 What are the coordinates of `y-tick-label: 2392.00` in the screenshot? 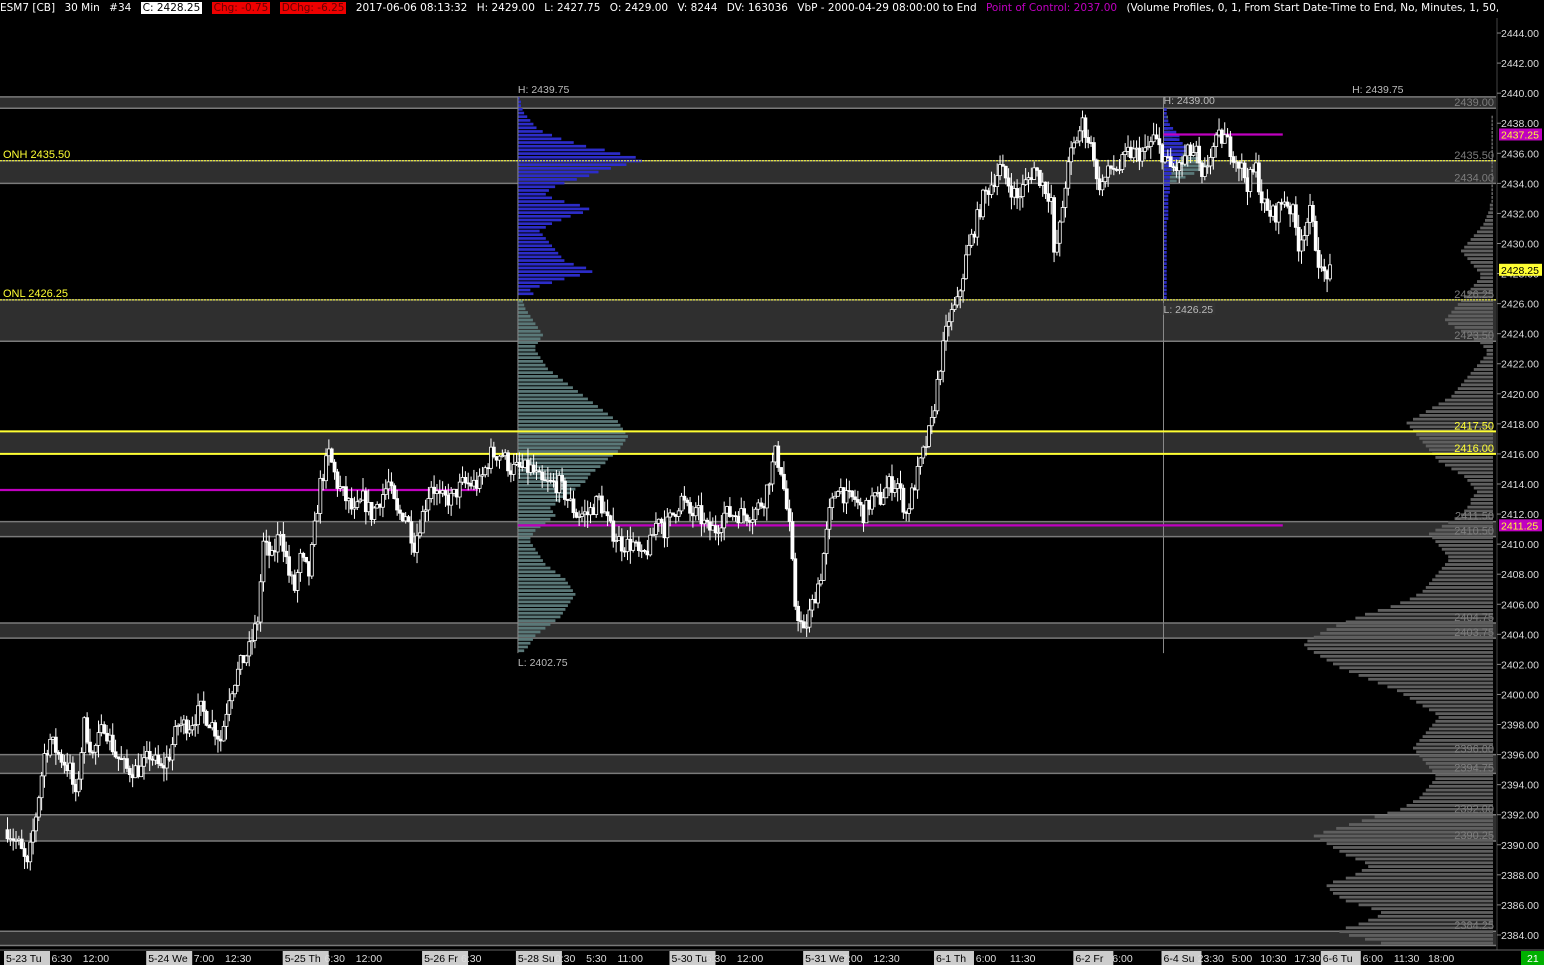 It's located at (1520, 816).